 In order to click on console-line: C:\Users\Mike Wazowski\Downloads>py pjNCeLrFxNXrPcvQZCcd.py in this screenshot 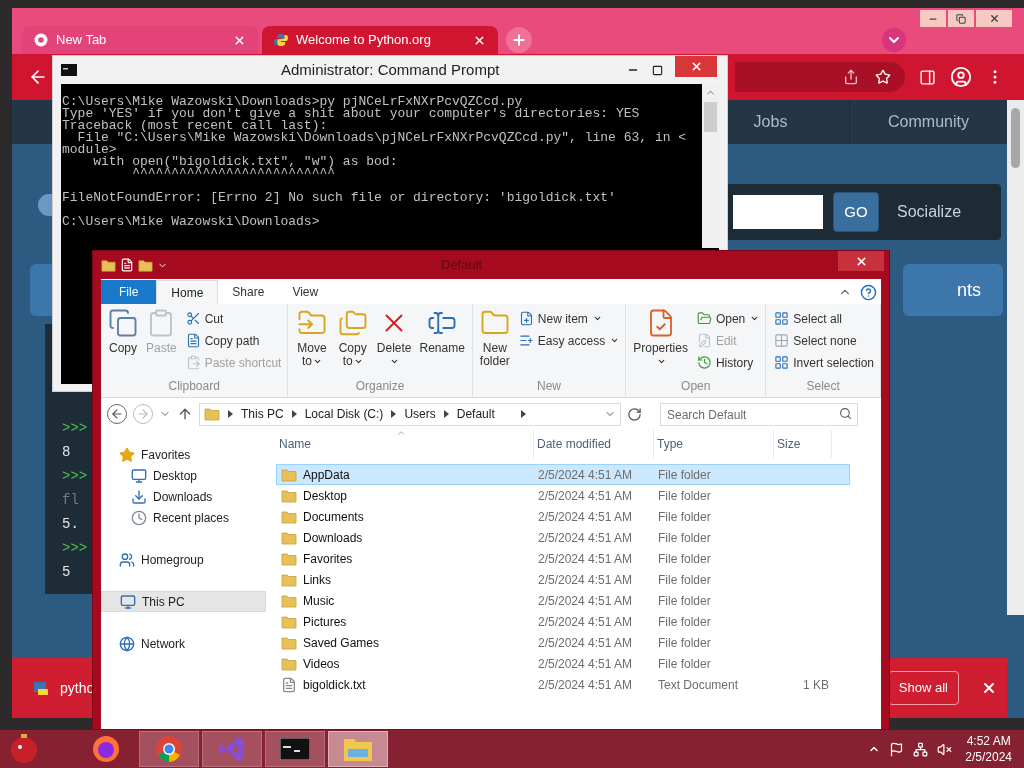, I will do `click(292, 102)`.